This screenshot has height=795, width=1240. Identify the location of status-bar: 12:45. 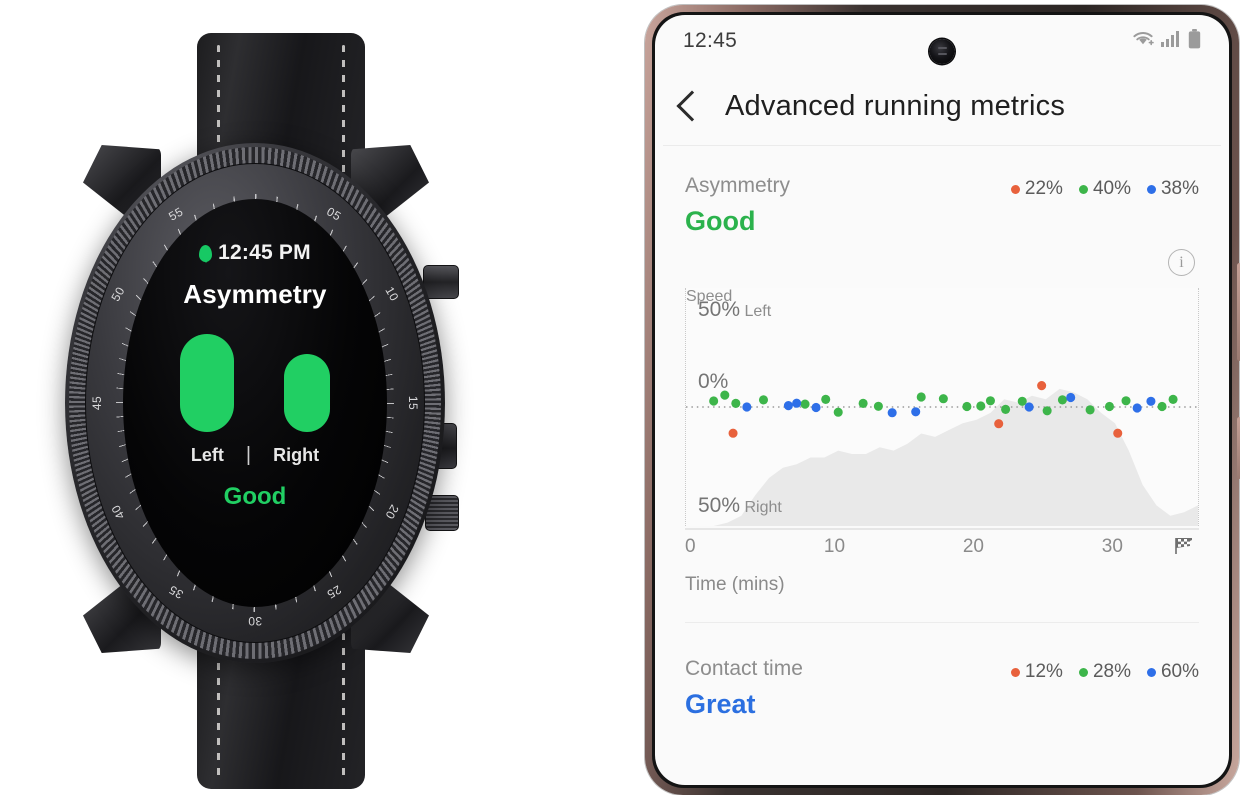
(942, 41).